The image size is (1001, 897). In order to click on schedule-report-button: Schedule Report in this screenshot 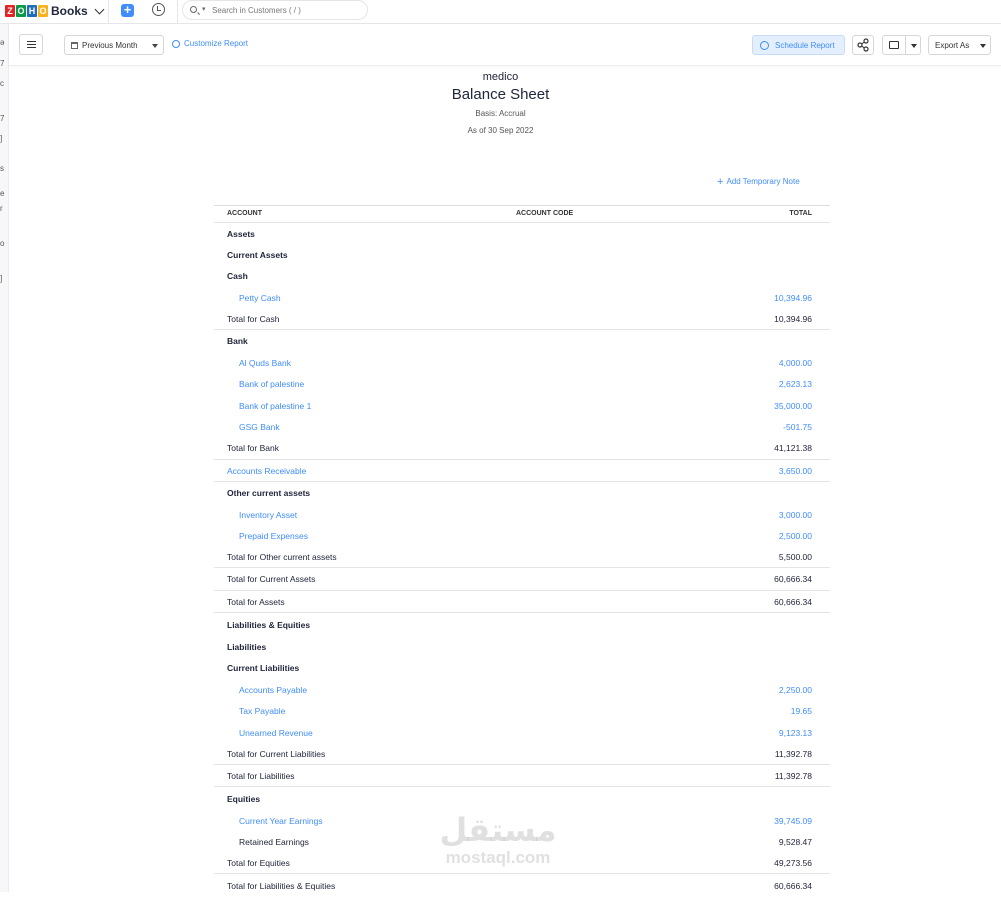, I will do `click(798, 45)`.